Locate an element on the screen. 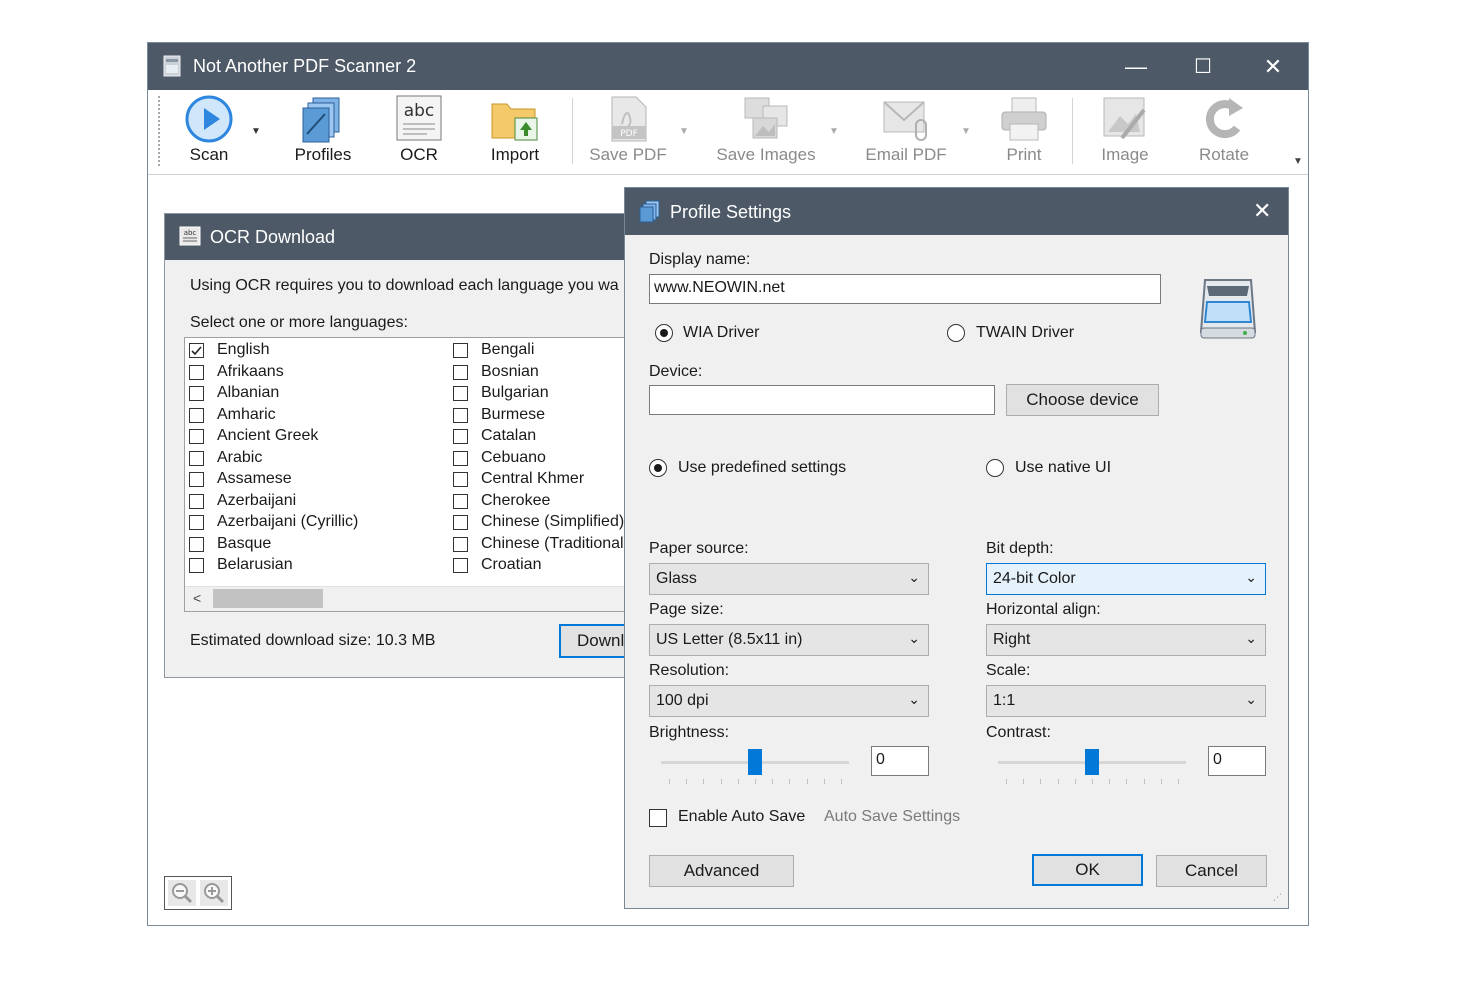 The width and height of the screenshot is (1480, 987). profiles-button: Profiles is located at coordinates (323, 132).